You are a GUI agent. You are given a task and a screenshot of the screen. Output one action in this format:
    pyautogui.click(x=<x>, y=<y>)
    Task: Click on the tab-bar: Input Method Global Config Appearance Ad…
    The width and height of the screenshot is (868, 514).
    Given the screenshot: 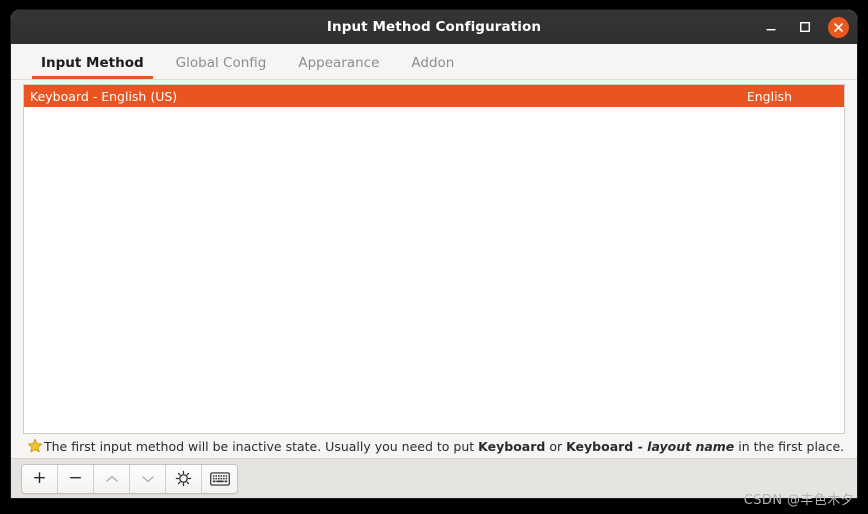 What is the action you would take?
    pyautogui.click(x=434, y=62)
    